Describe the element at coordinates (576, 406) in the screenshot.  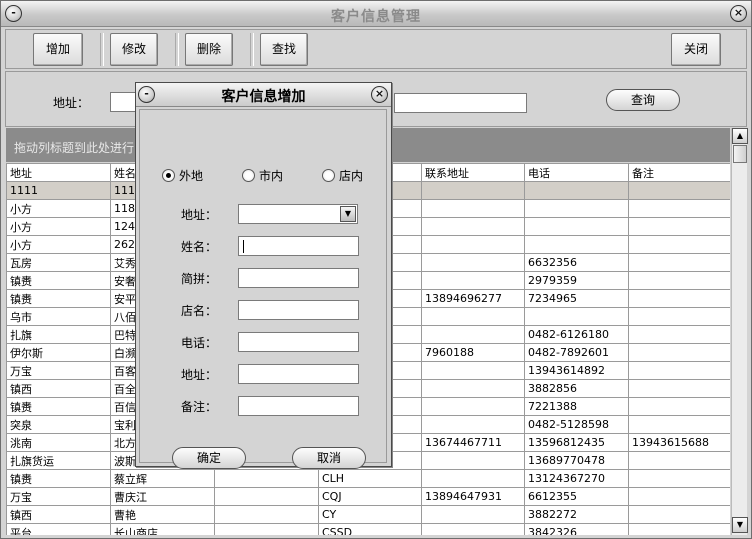
I see `table-cell: 7221388` at that location.